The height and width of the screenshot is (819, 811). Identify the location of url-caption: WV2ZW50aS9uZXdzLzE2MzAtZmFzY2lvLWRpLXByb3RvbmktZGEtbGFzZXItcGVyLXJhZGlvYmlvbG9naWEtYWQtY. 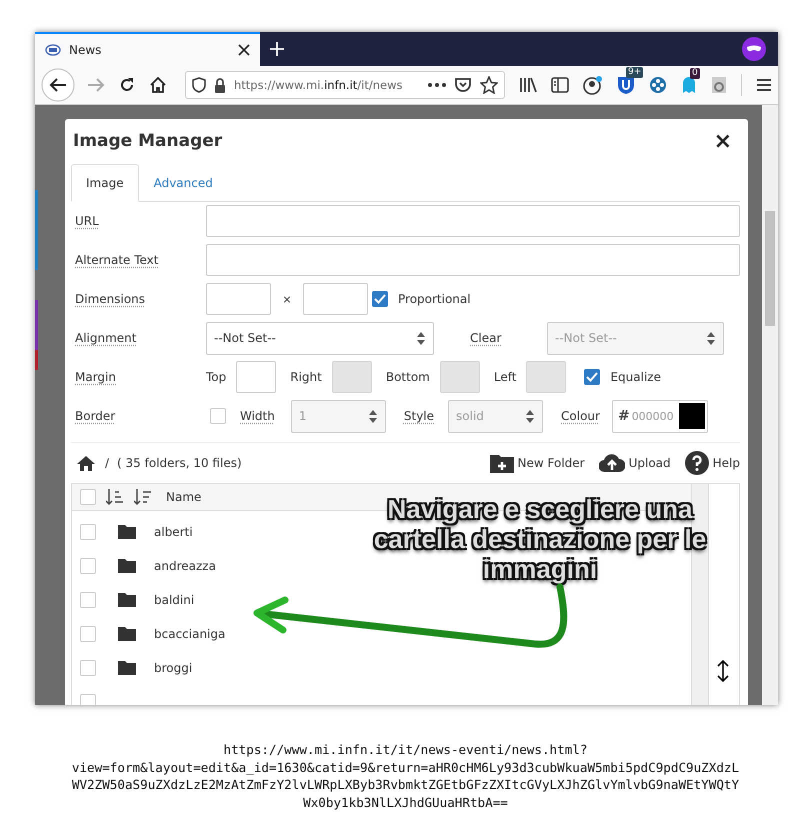
(405, 785).